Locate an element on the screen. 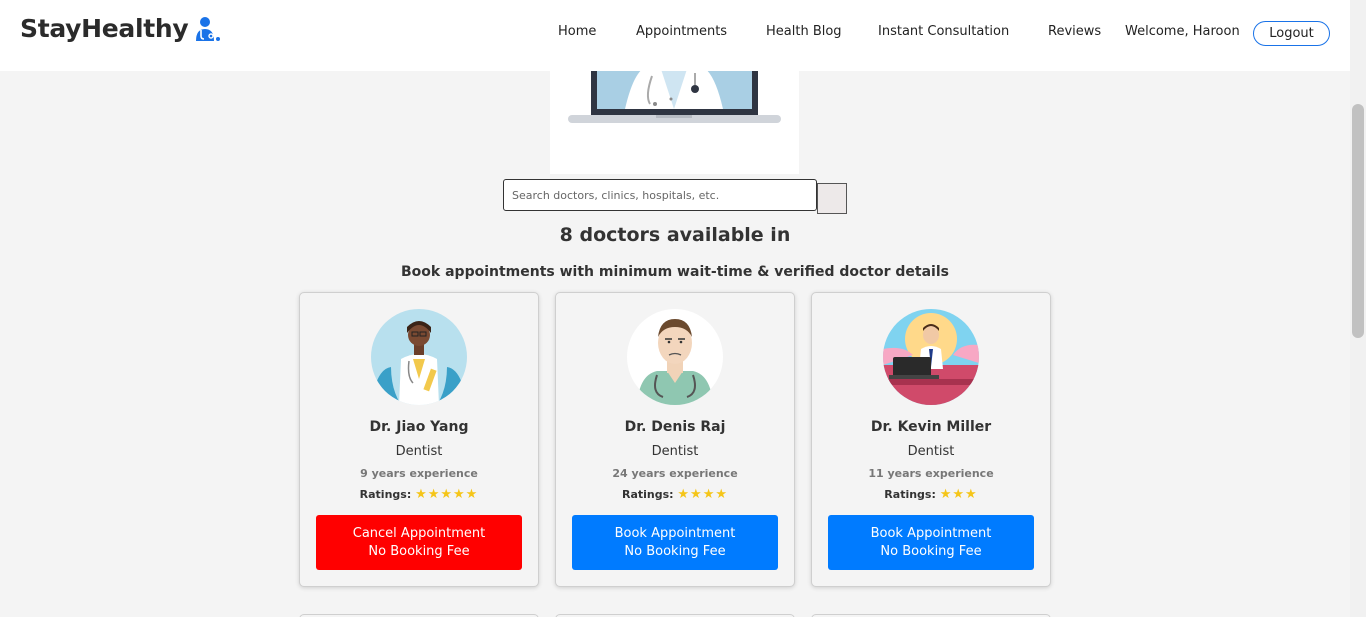 This screenshot has height=617, width=1366. search-input is located at coordinates (660, 195).